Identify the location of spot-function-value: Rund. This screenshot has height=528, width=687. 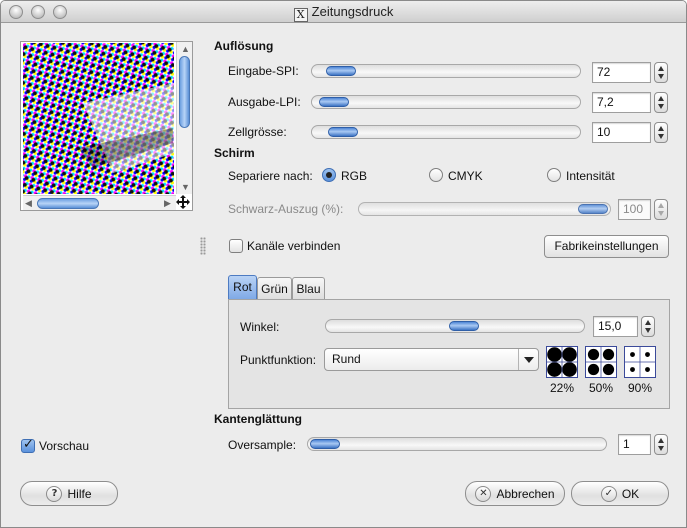
(346, 359).